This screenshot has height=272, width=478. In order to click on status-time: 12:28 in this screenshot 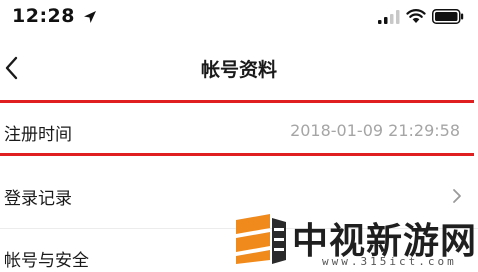, I will do `click(43, 16)`.